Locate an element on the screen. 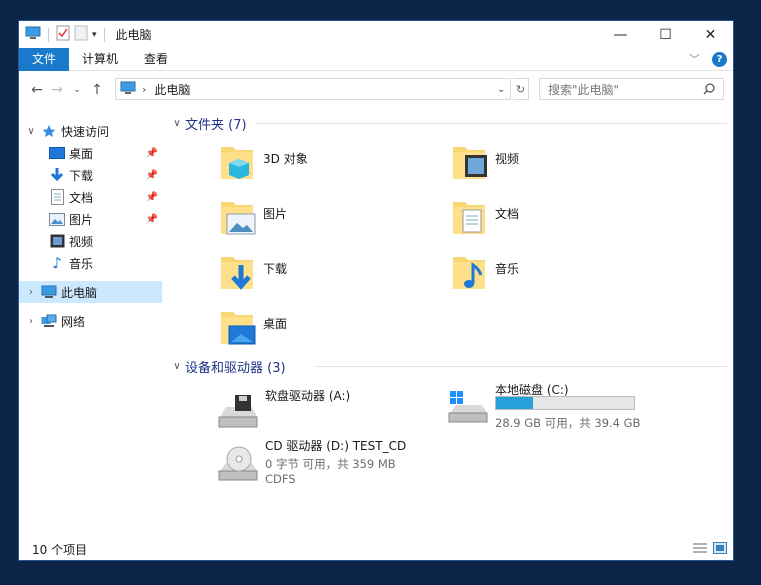 The width and height of the screenshot is (761, 585). search-placeholder: 搜索"此电脑" is located at coordinates (584, 89).